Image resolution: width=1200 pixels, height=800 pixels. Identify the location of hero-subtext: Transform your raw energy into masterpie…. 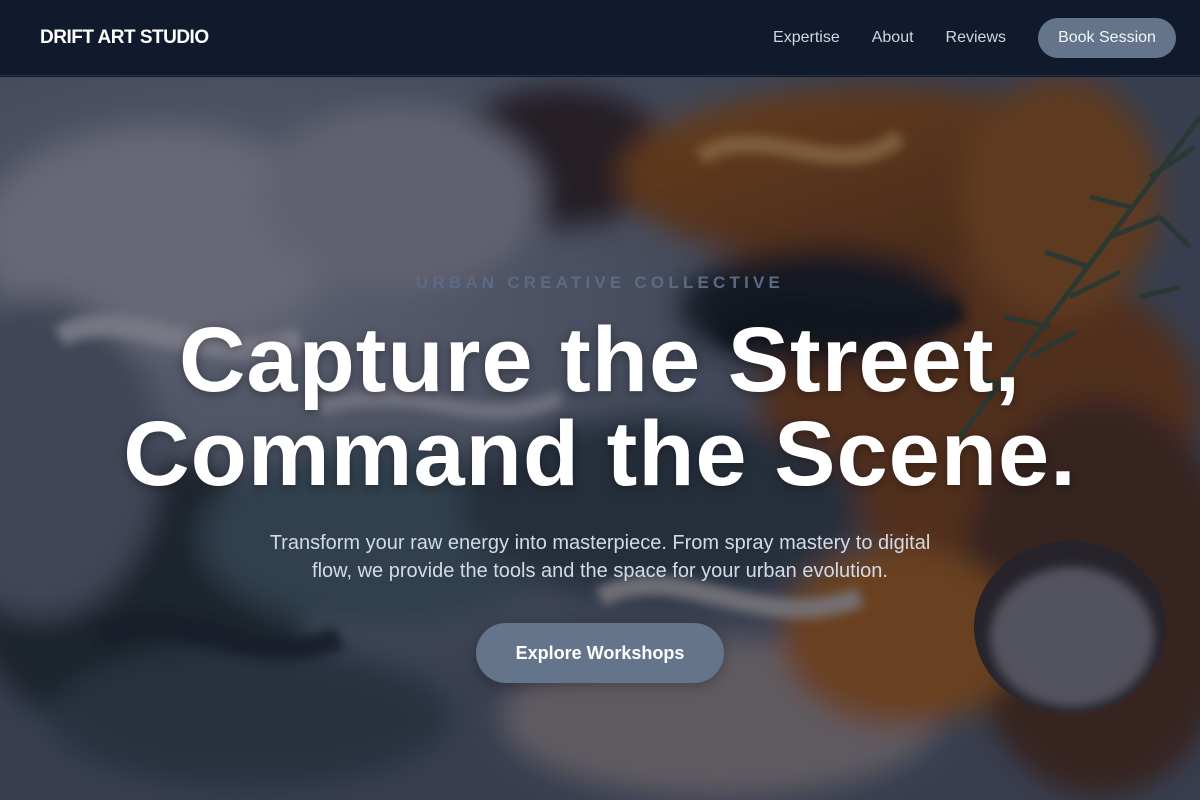
(600, 557).